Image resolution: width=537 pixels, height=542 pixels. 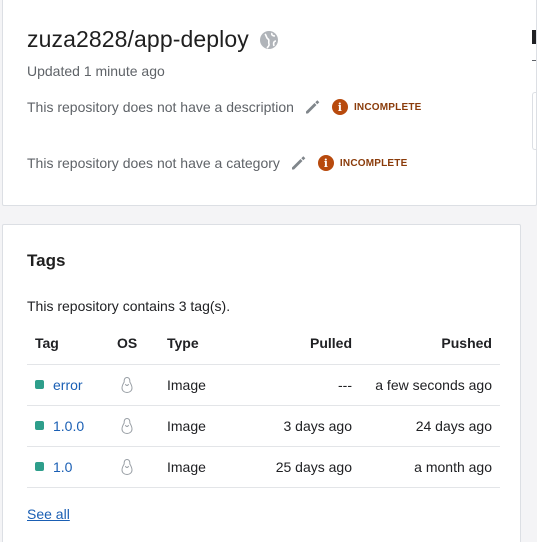 I want to click on table-row: error Image --- a few seconds ago, so click(x=263, y=385).